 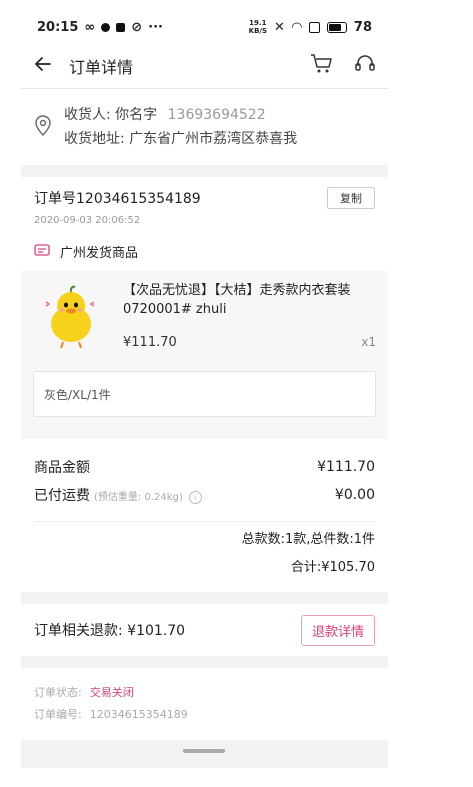 I want to click on address-card: 收货人: 你名字 13693694522 收货地址: 广东省广州市荔湾区恭喜我, so click(x=204, y=127).